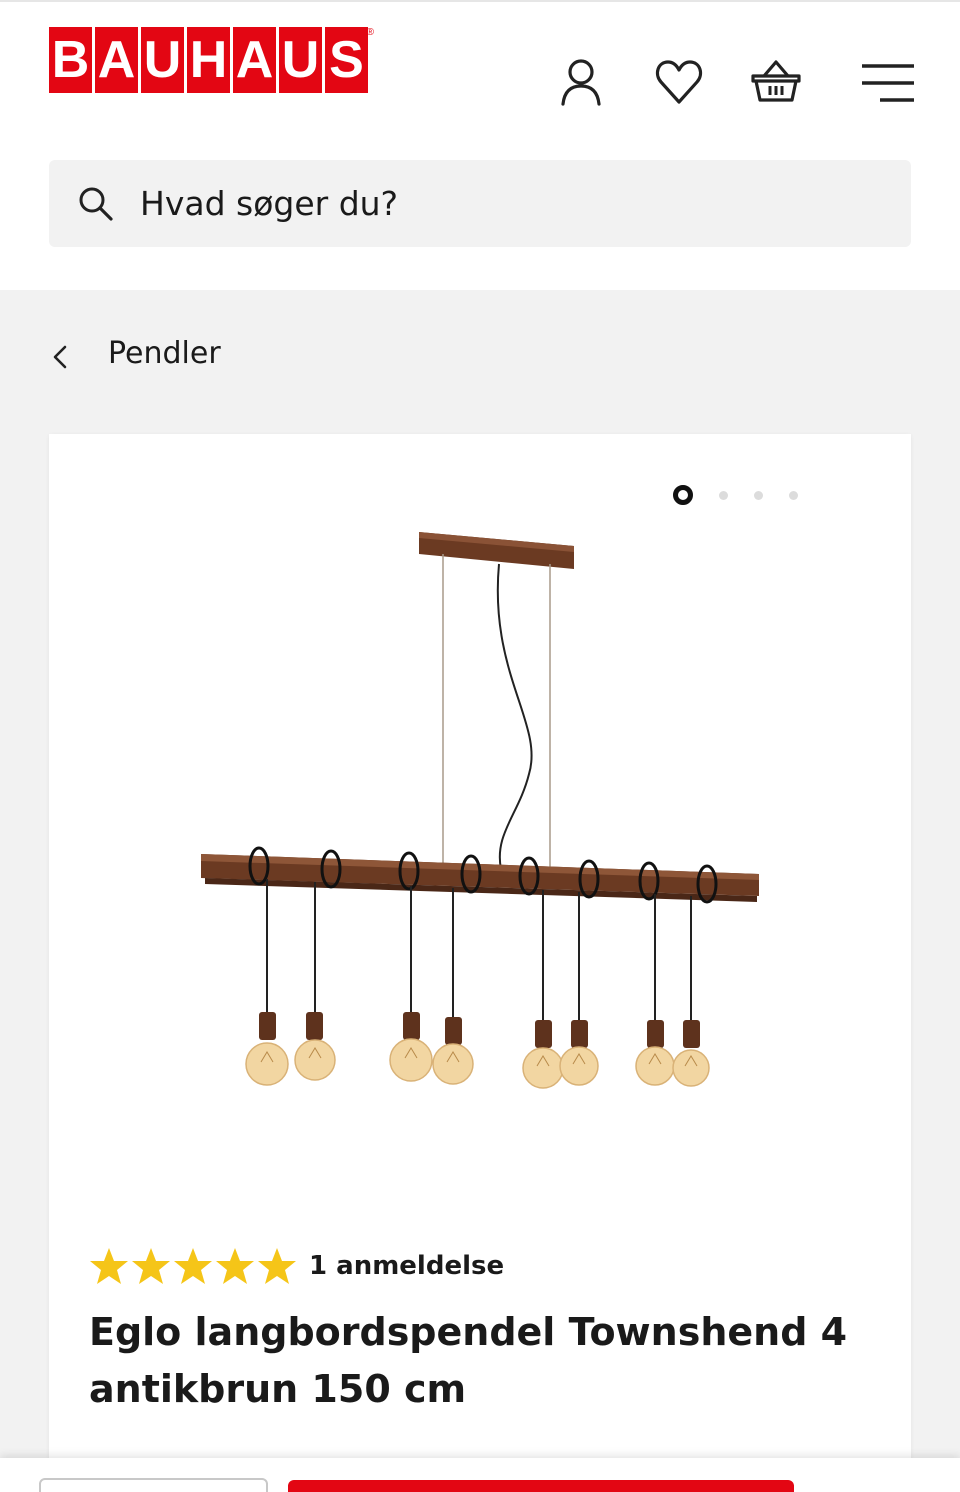  I want to click on account-button, so click(581, 82).